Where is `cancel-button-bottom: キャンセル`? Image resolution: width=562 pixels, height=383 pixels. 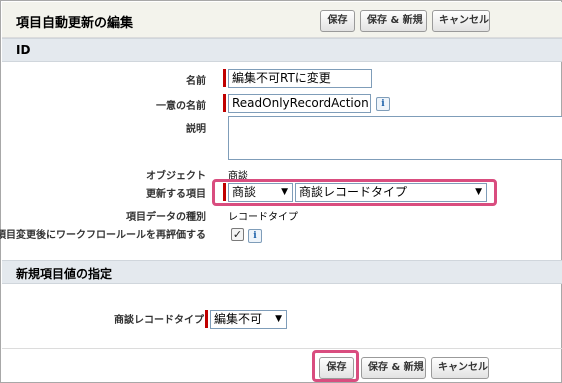 cancel-button-bottom: キャンセル is located at coordinates (460, 368).